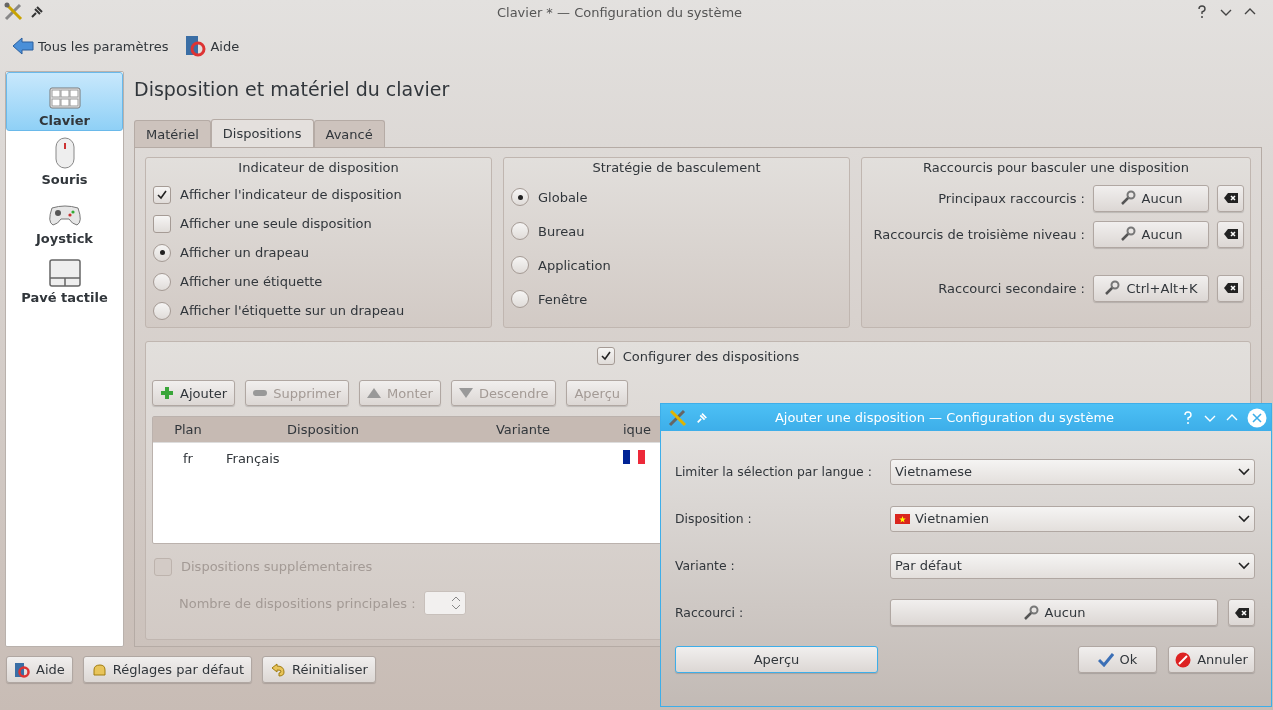 The image size is (1273, 710). Describe the element at coordinates (292, 89) in the screenshot. I see `page-title: Disposition et matériel du clavier` at that location.